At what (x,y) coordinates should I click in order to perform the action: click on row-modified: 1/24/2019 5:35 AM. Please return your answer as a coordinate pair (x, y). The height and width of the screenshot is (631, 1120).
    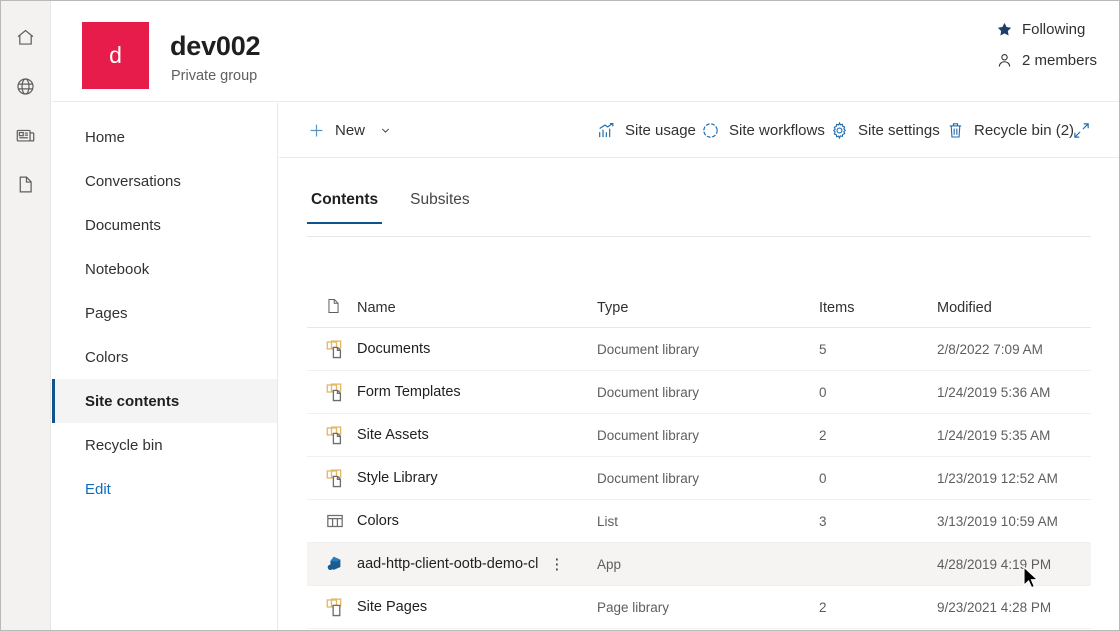
    Looking at the image, I should click on (994, 435).